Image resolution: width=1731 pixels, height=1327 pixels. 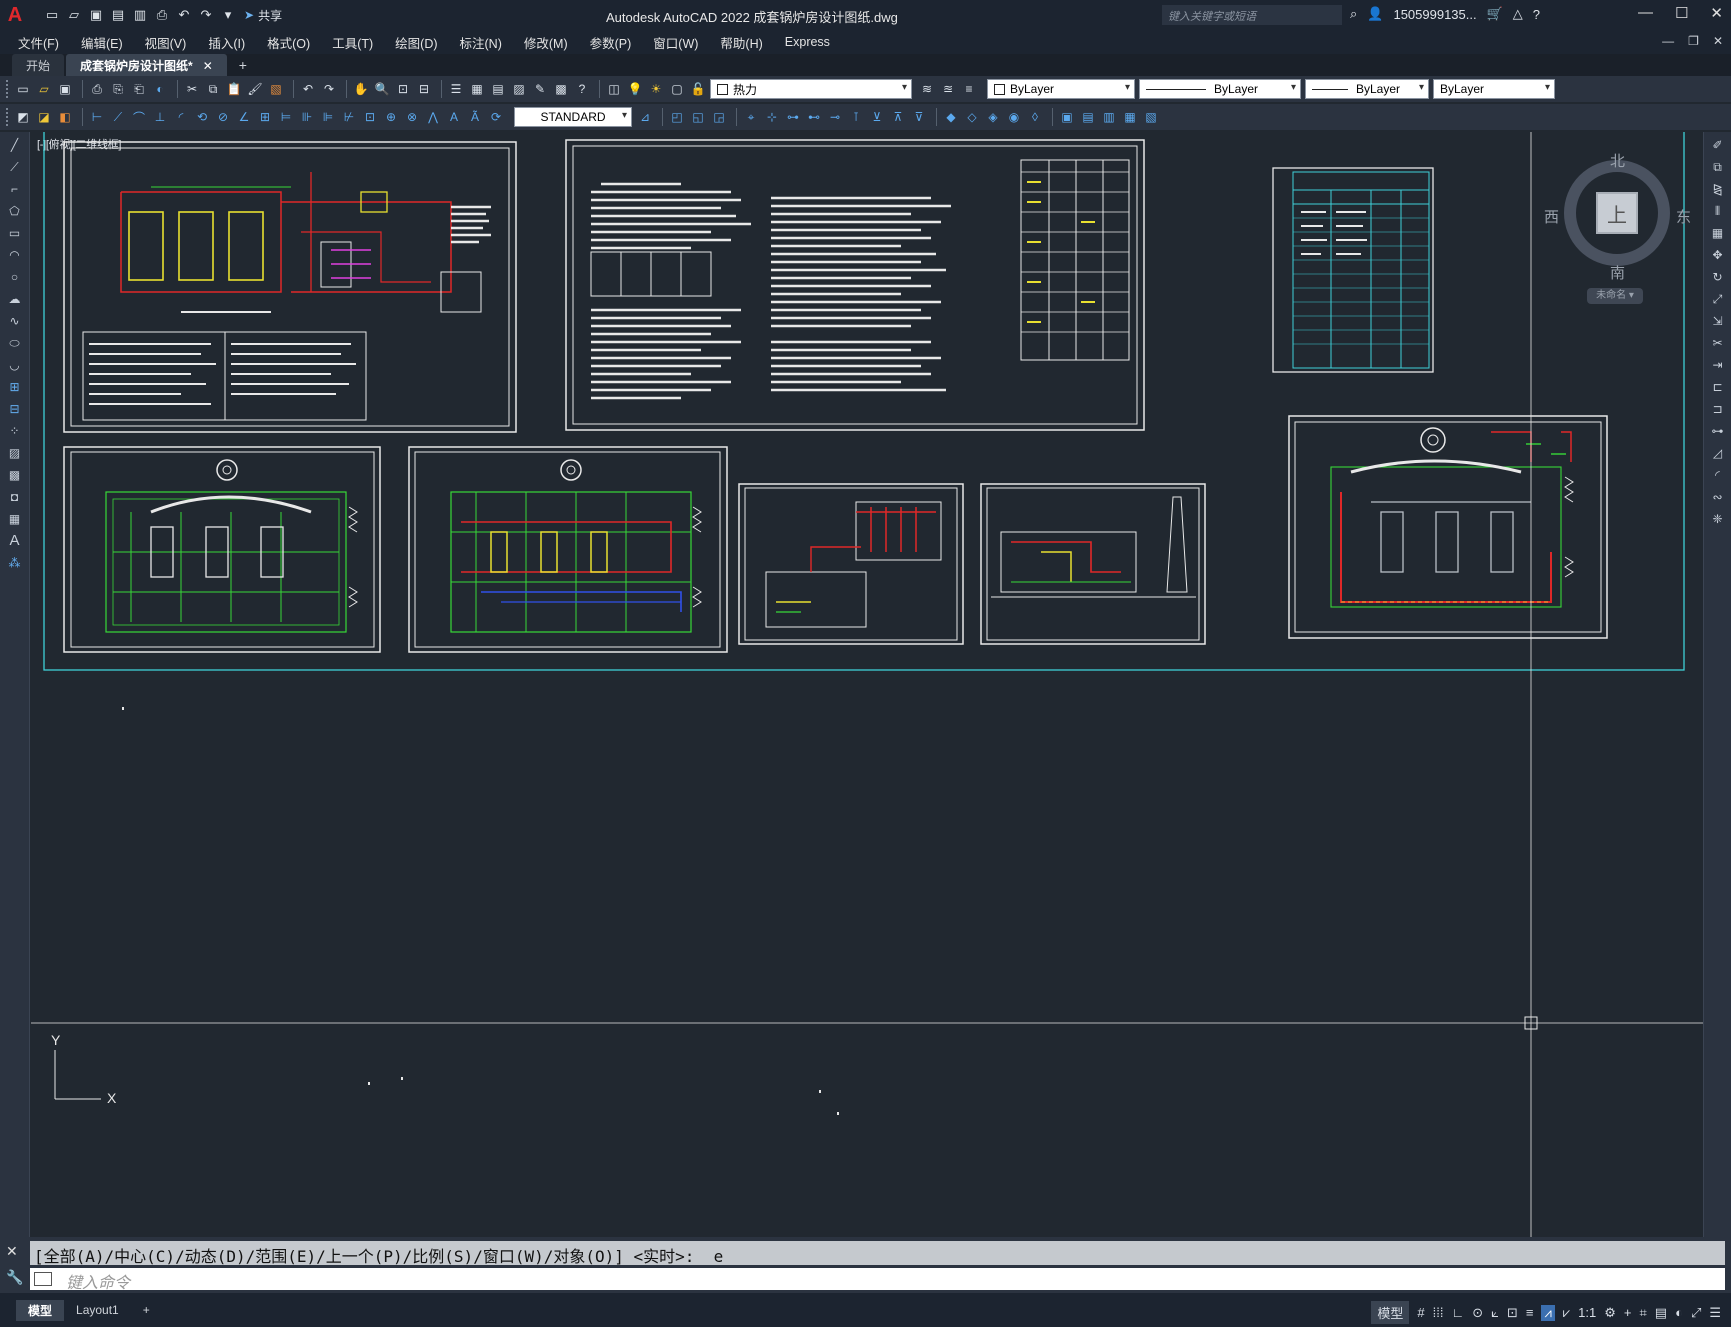 I want to click on jogged-linear-icon: ⋀, so click(x=433, y=117).